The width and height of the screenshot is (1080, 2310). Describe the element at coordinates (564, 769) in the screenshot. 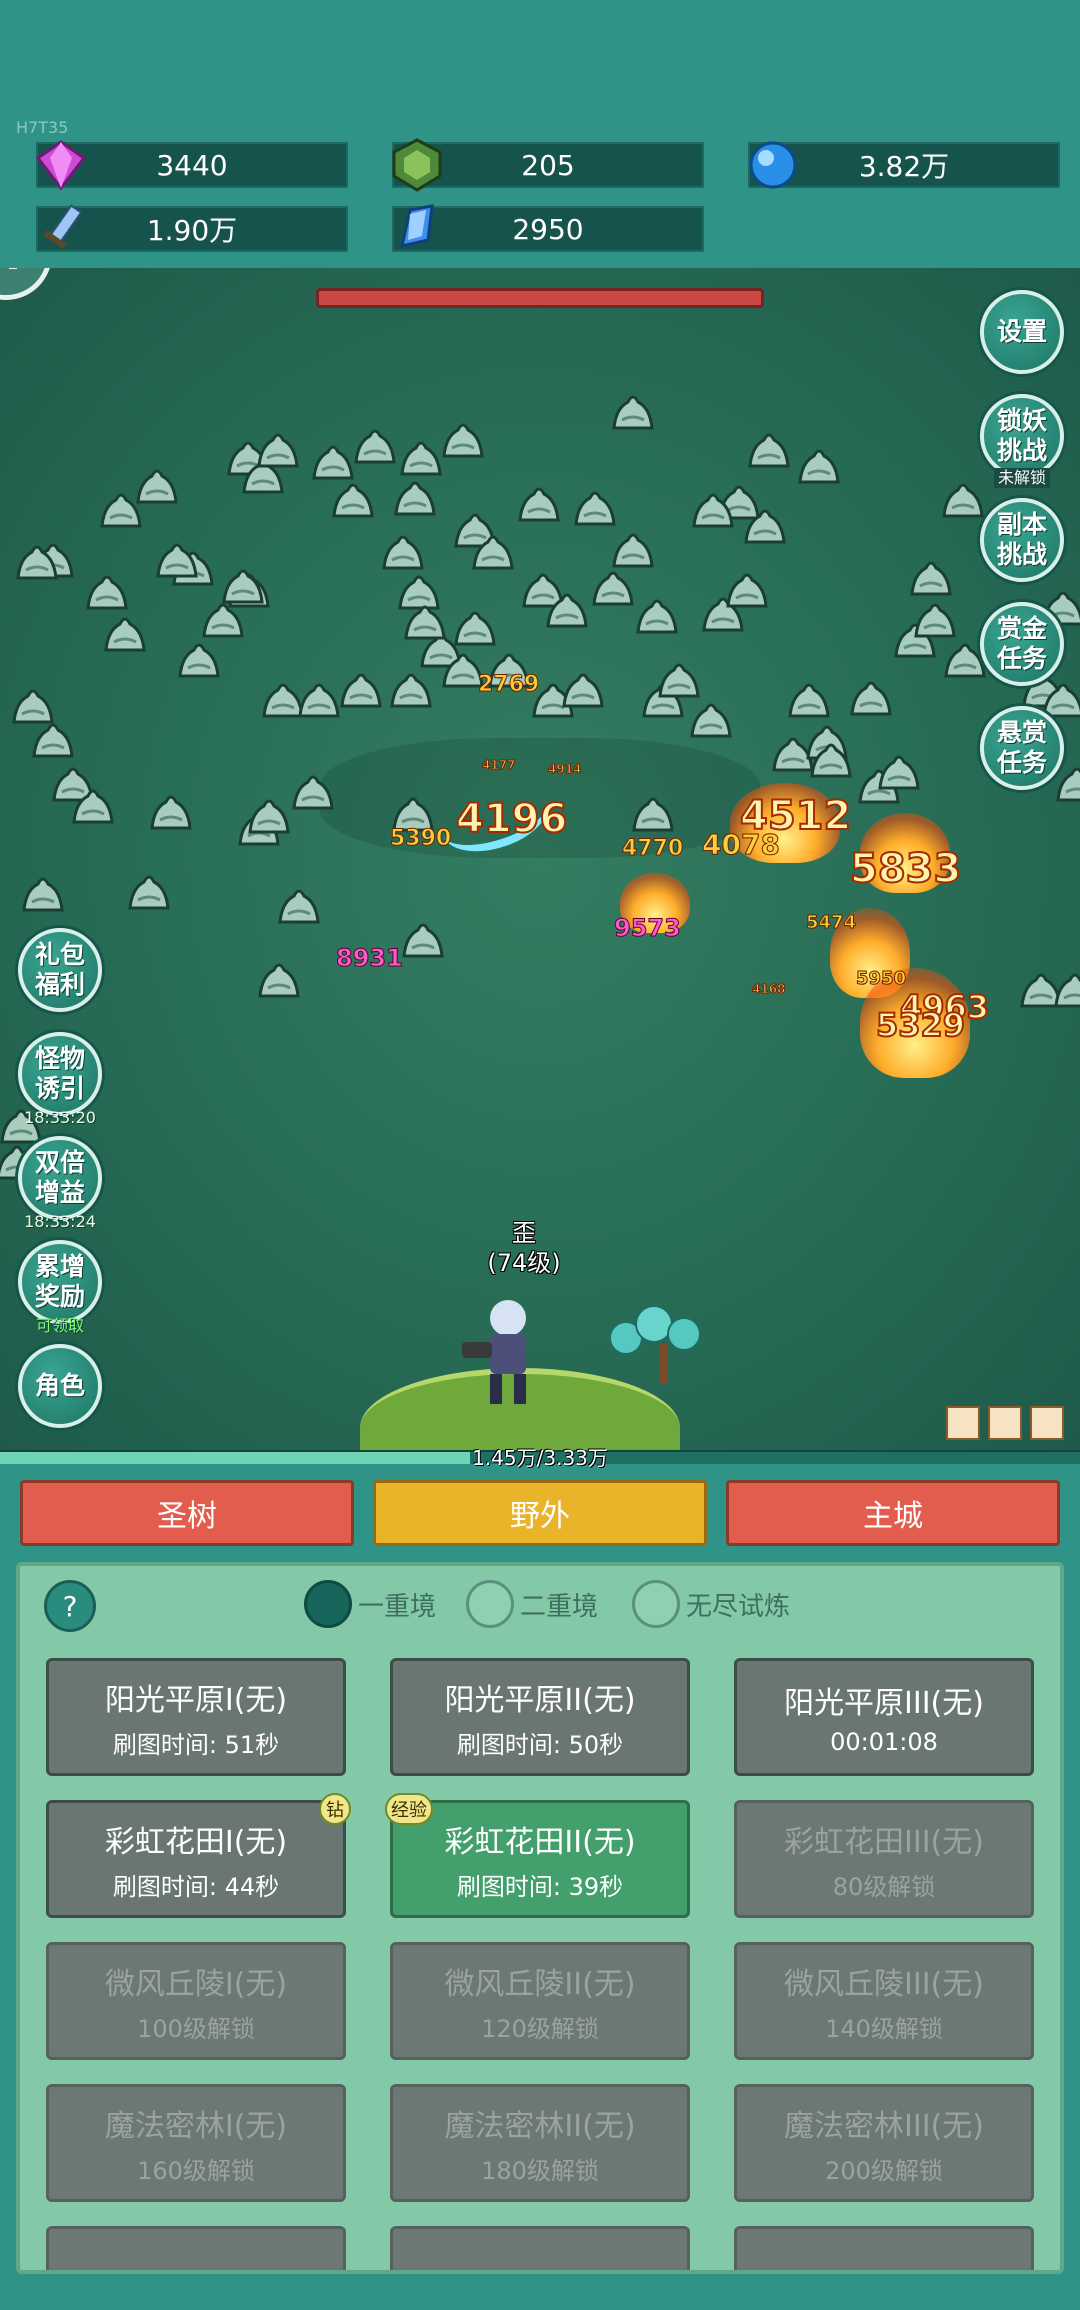

I see `damage-number: 4914` at that location.